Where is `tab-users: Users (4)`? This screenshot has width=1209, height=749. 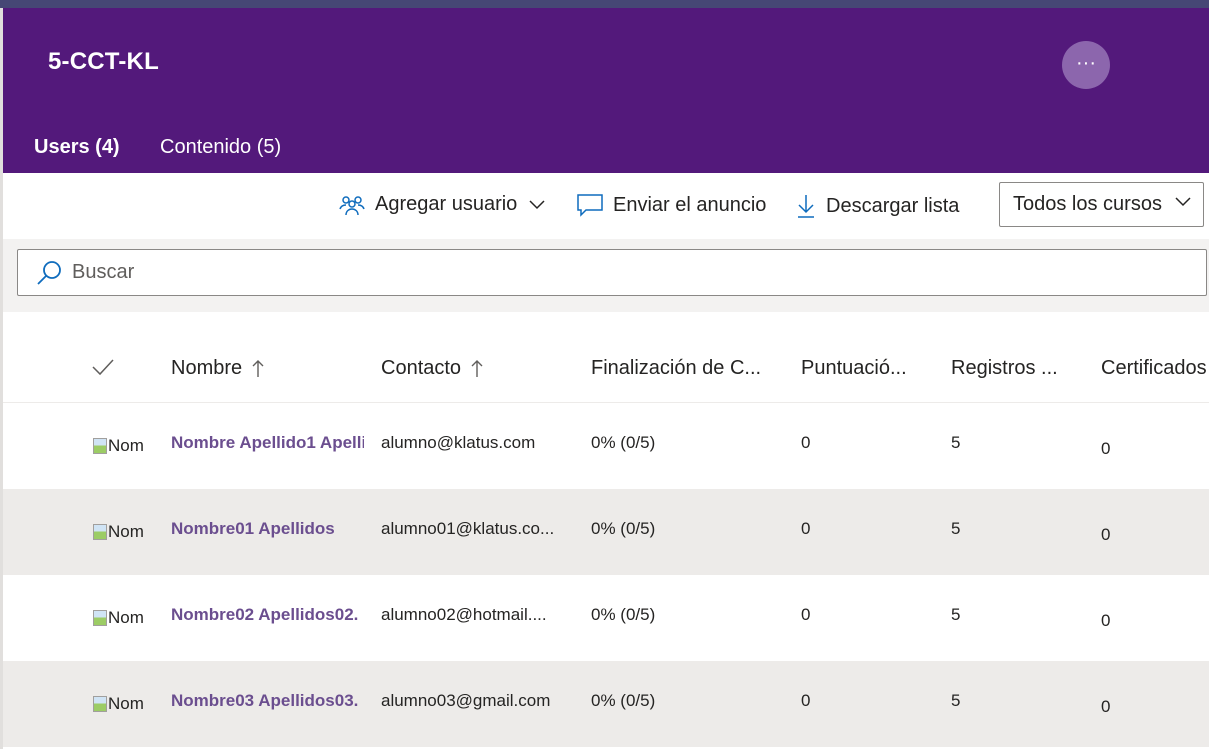
tab-users: Users (4) is located at coordinates (77, 147).